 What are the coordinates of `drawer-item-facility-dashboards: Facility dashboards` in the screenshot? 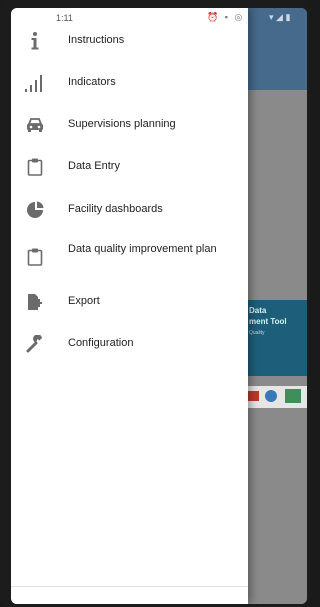 It's located at (129, 210).